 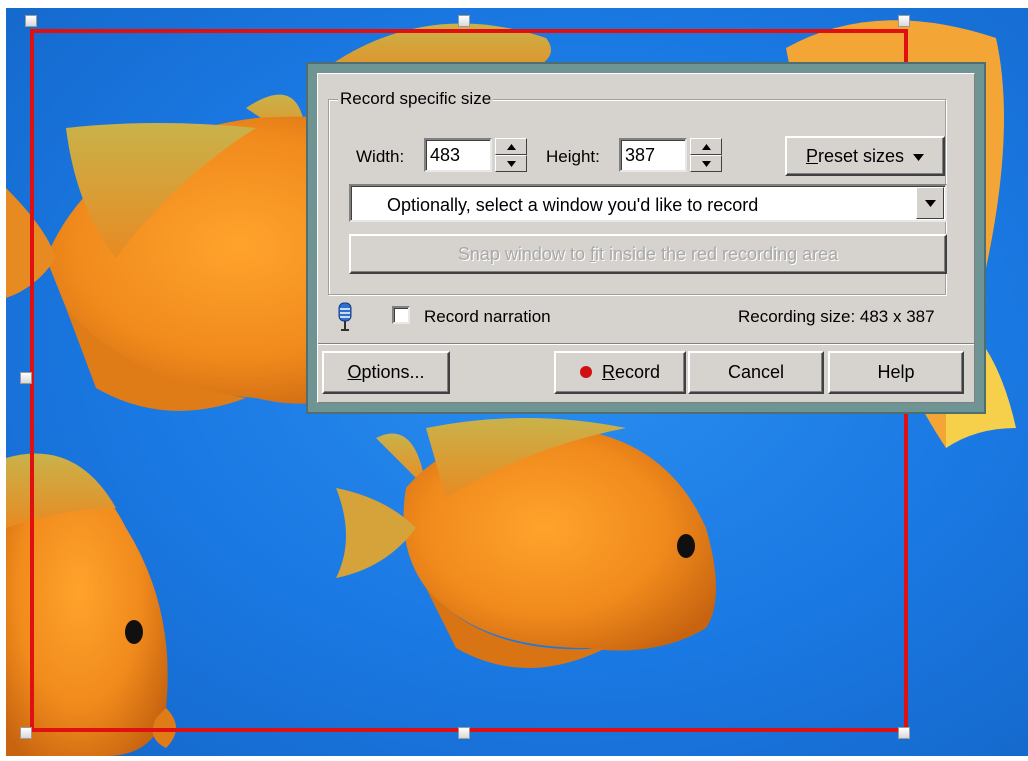 What do you see at coordinates (646, 344) in the screenshot?
I see `dialog-separator` at bounding box center [646, 344].